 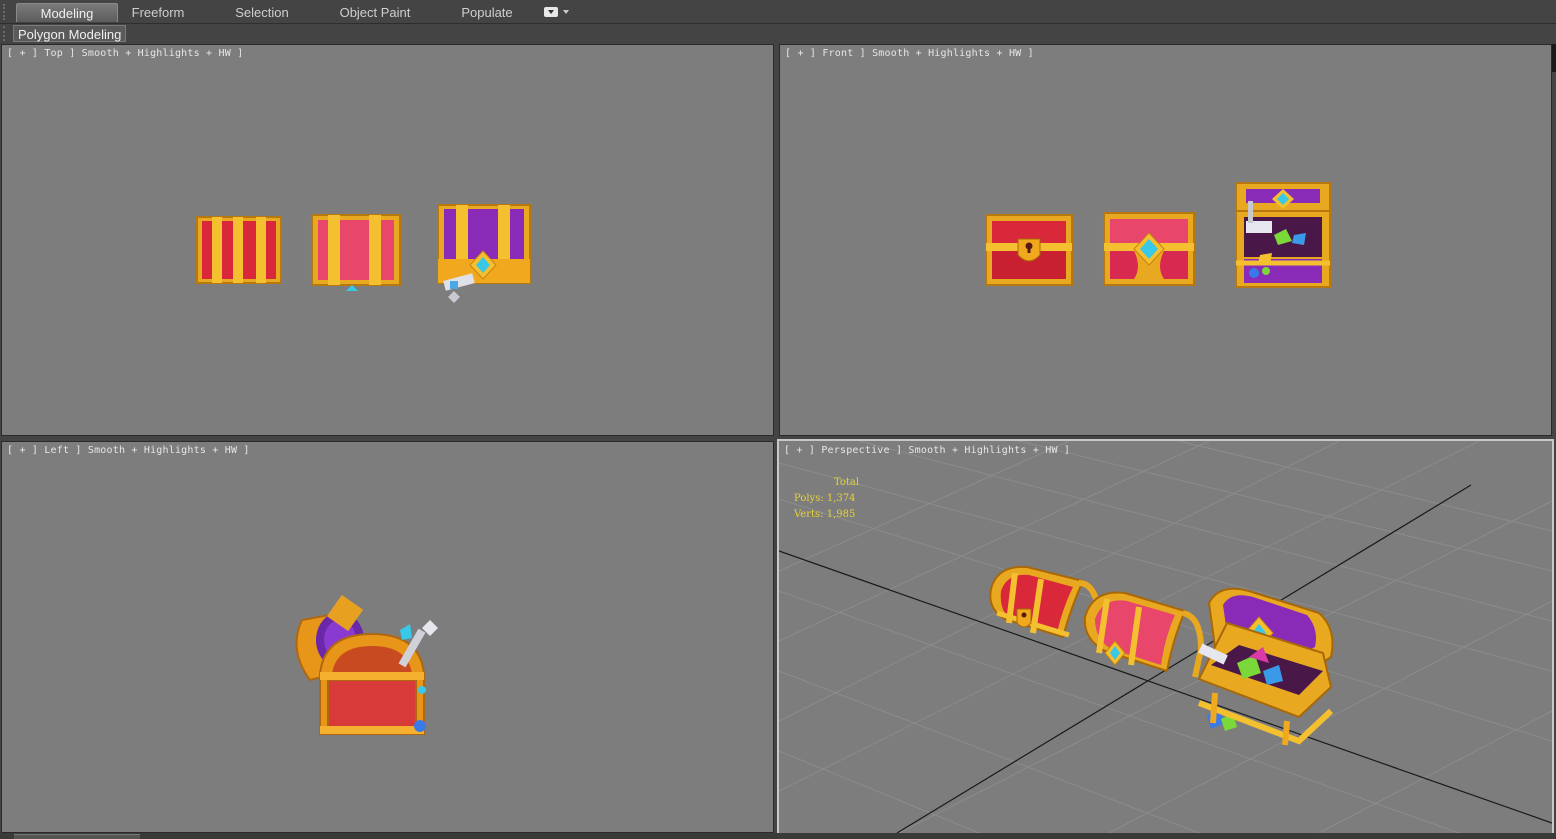 What do you see at coordinates (1283, 235) in the screenshot?
I see `chest-purple-open-front` at bounding box center [1283, 235].